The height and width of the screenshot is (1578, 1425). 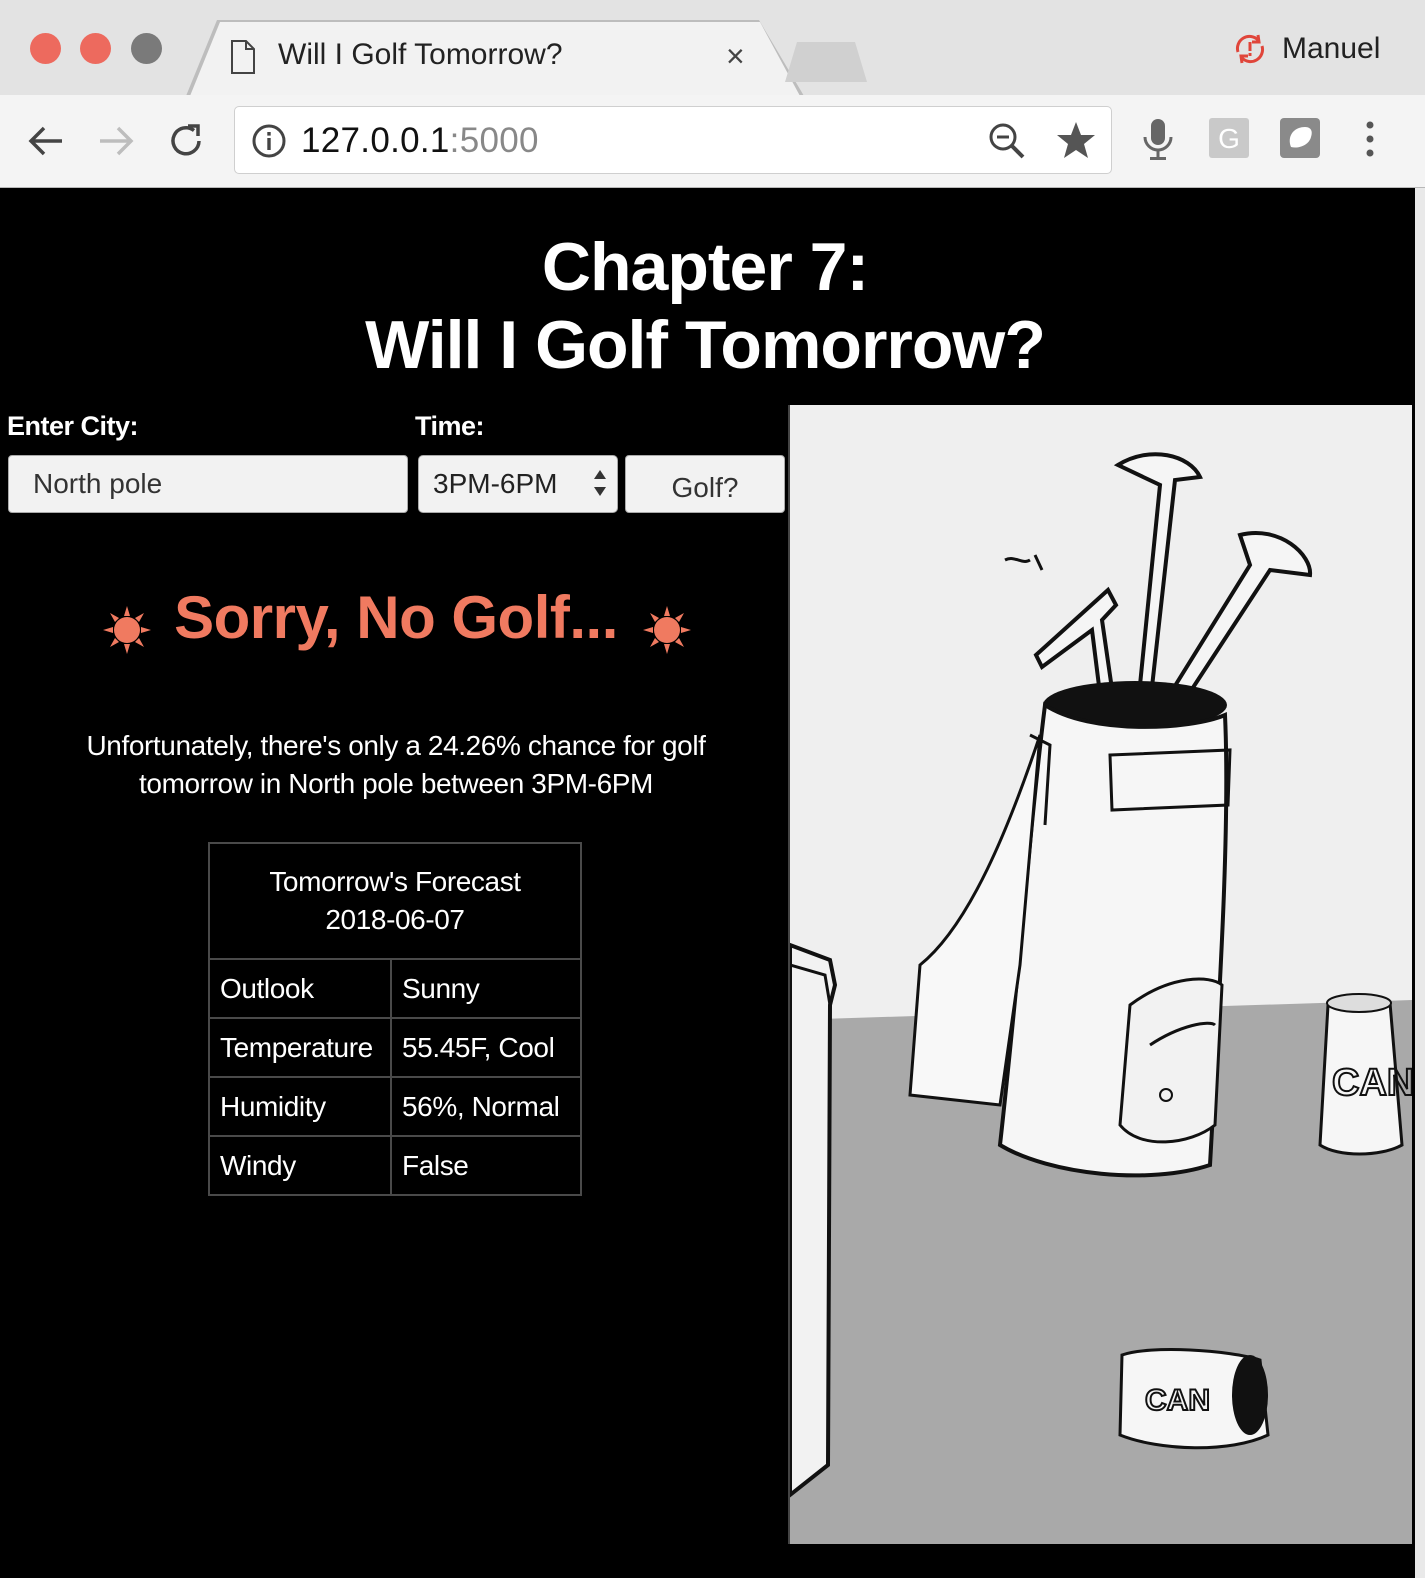 I want to click on maximize-window-button, so click(x=146, y=48).